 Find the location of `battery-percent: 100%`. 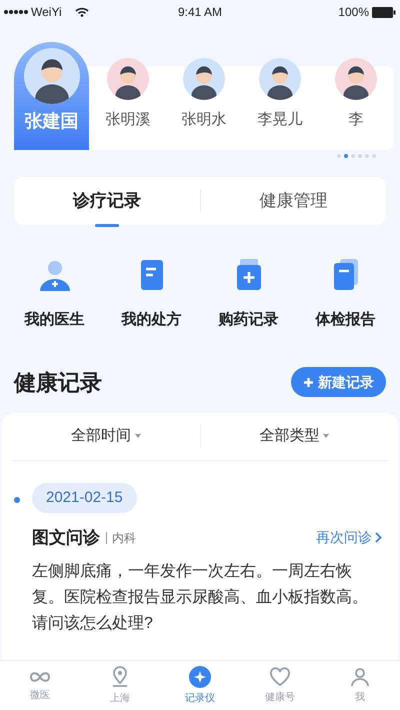

battery-percent: 100% is located at coordinates (353, 12).